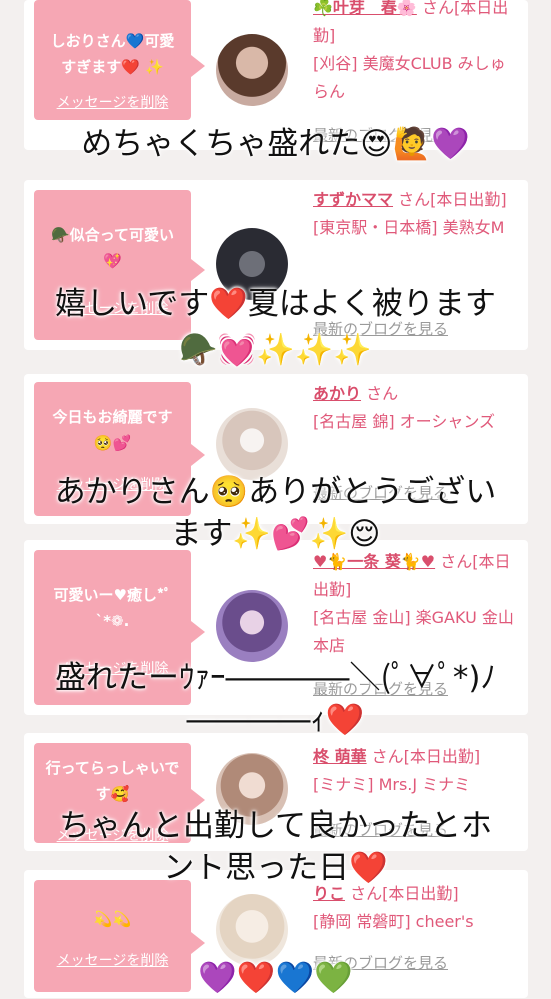  What do you see at coordinates (275, 978) in the screenshot?
I see `caption-line: 💜❤️💙💚` at bounding box center [275, 978].